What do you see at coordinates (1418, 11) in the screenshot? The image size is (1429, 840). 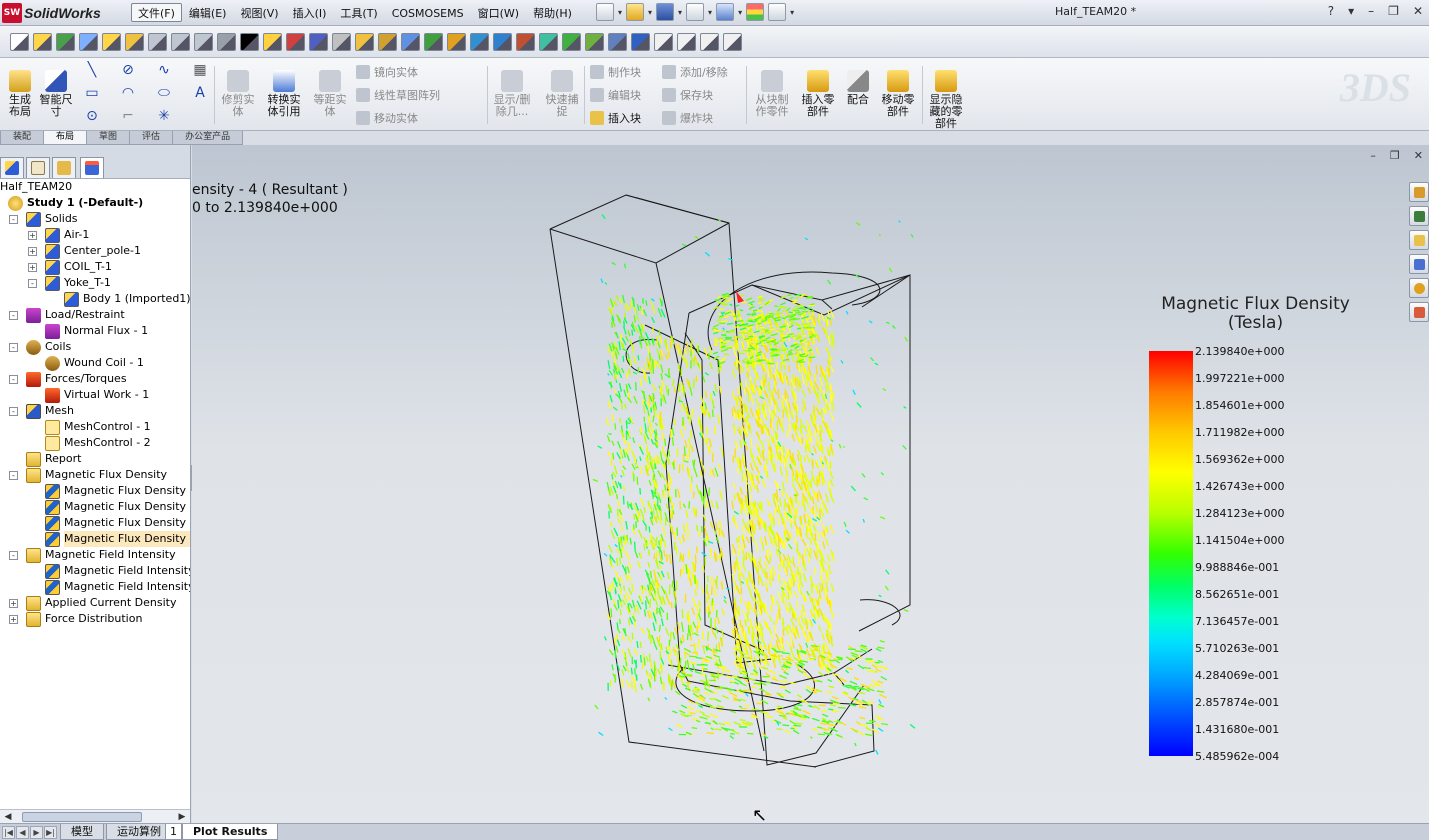 I see `close-button: ✕` at bounding box center [1418, 11].